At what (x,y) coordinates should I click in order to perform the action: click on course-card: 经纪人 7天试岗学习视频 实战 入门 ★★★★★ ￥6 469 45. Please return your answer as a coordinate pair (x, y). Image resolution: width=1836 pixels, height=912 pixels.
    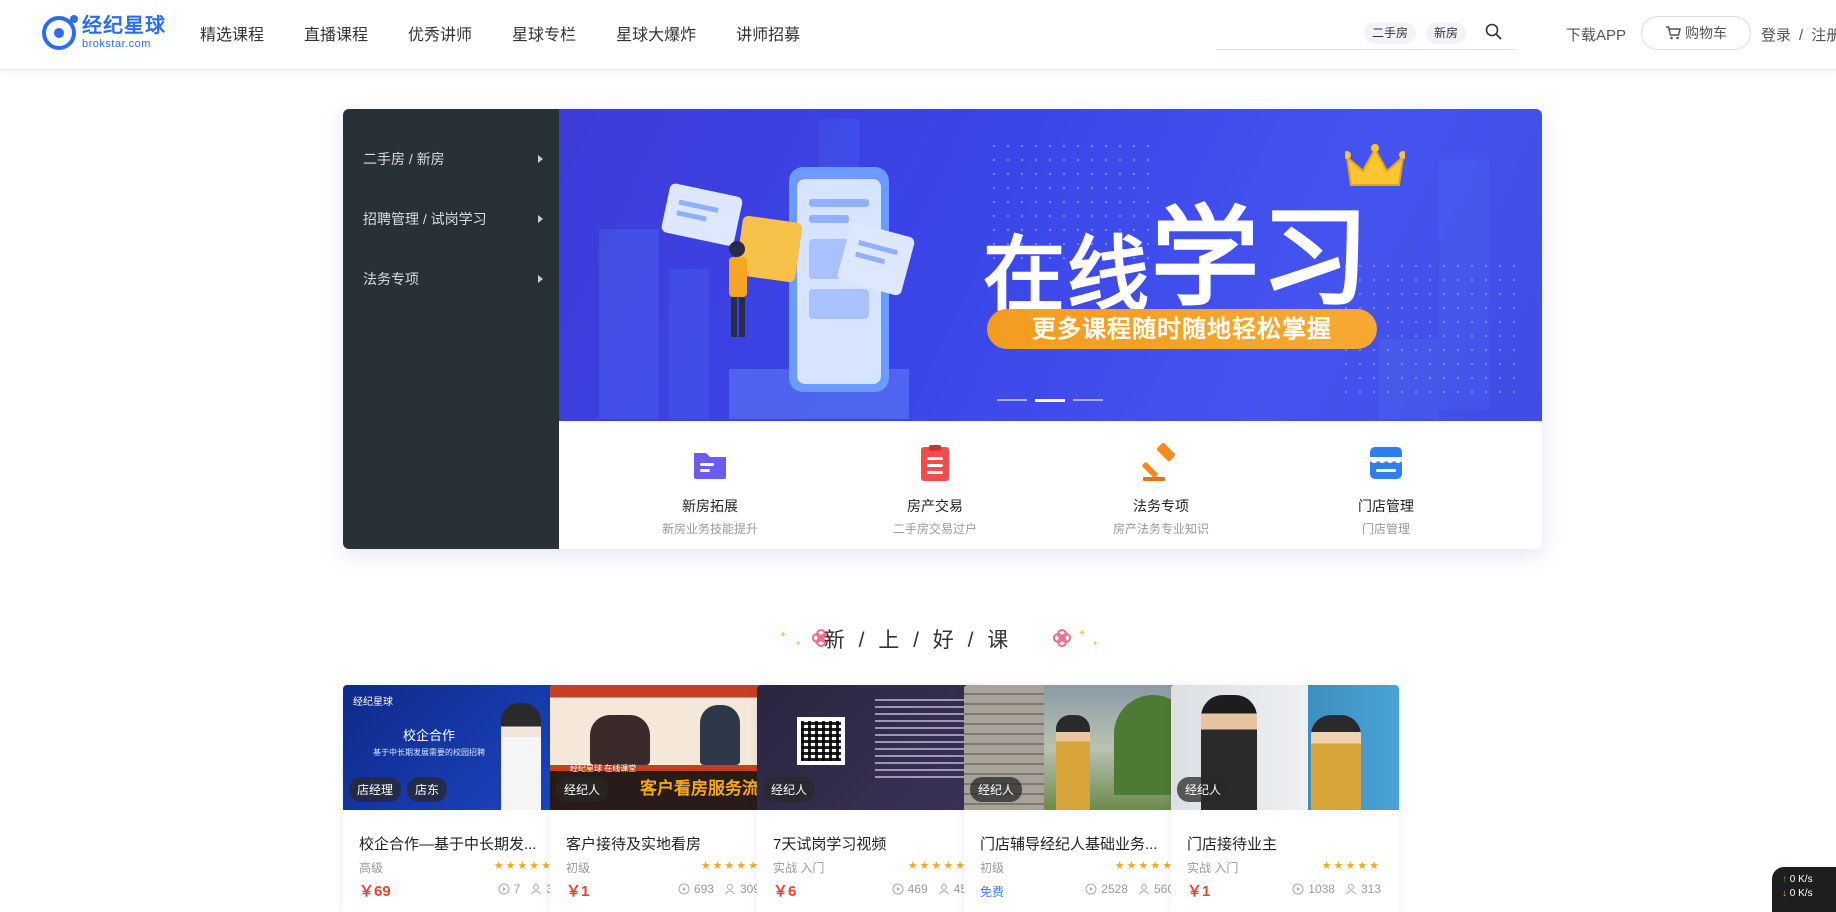
    Looking at the image, I should click on (871, 798).